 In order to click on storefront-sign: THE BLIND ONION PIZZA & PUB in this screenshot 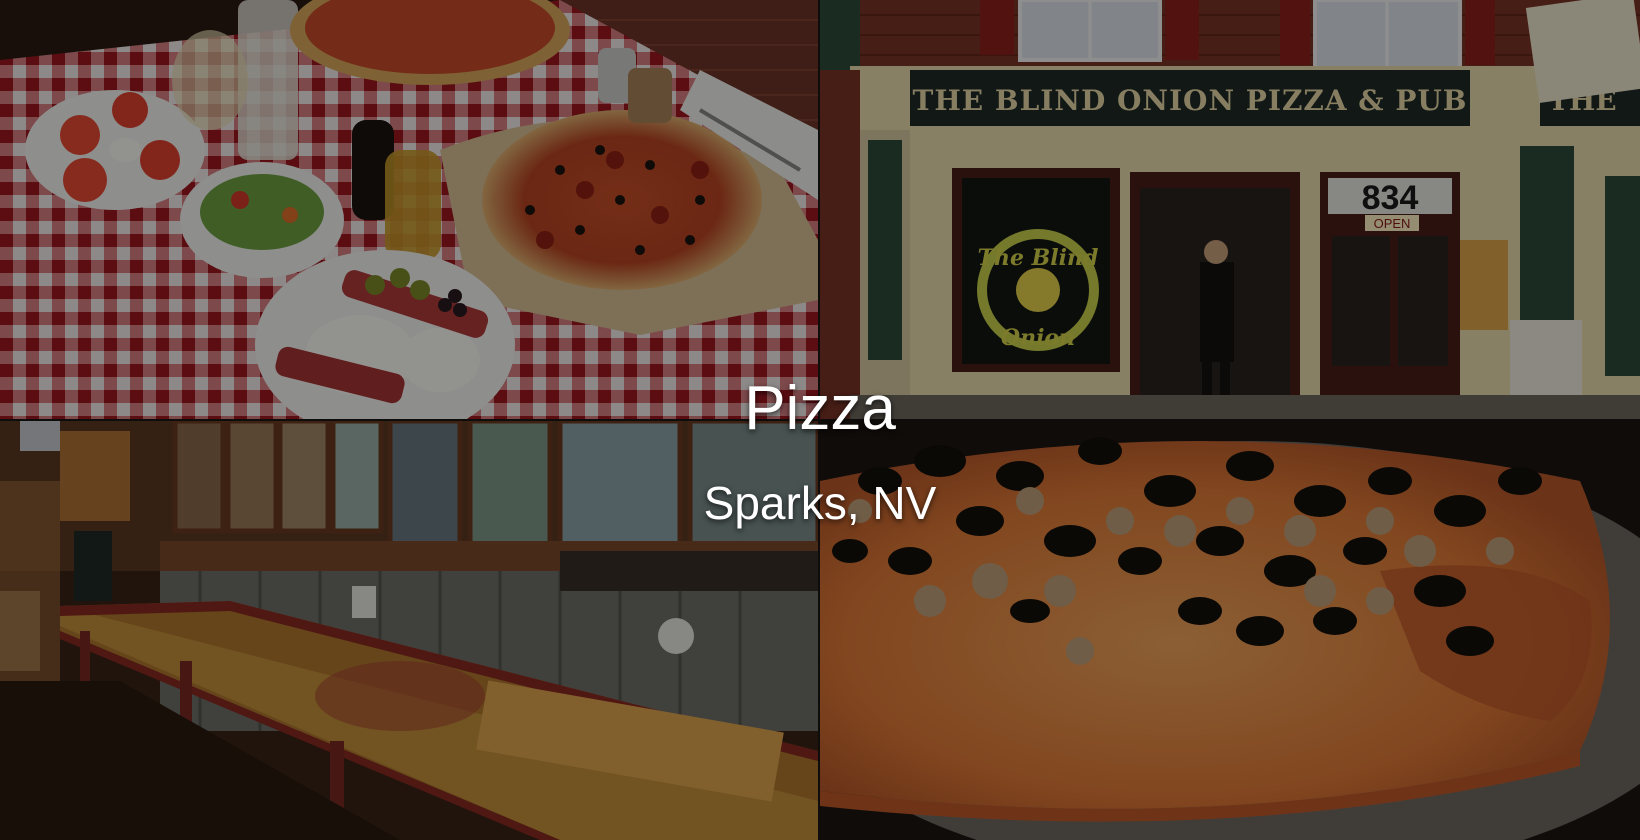, I will do `click(1190, 100)`.